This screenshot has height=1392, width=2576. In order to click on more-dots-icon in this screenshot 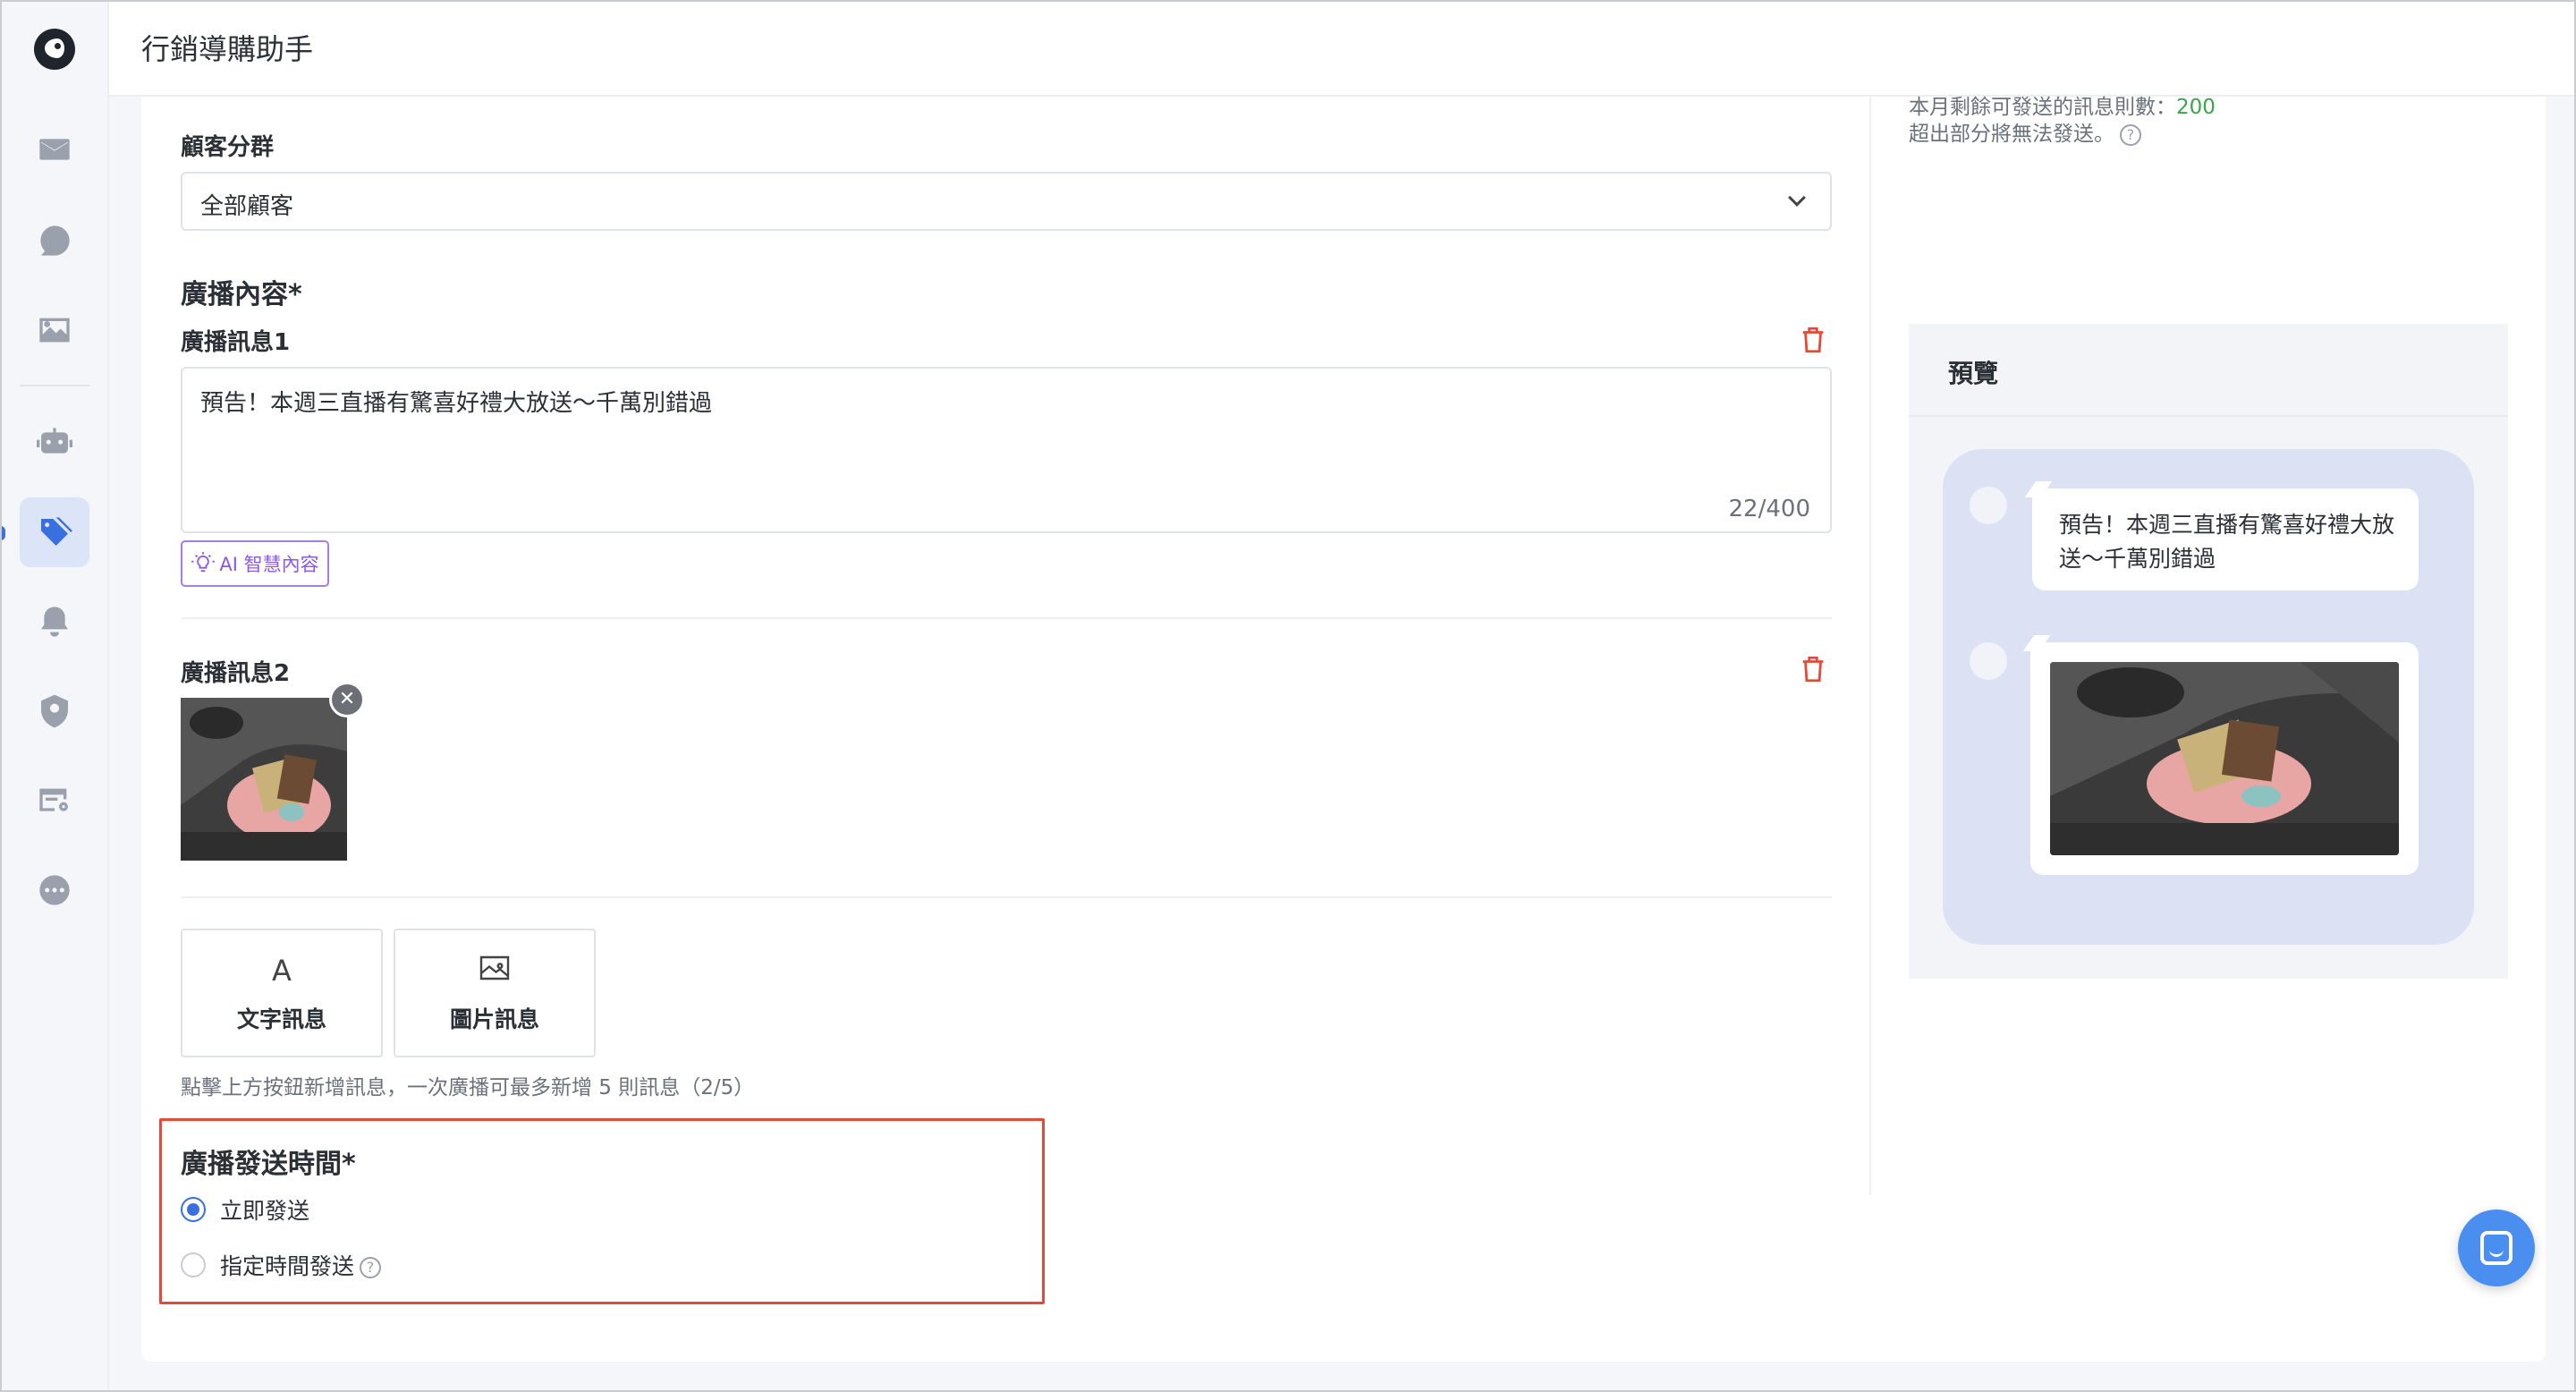, I will do `click(54, 890)`.